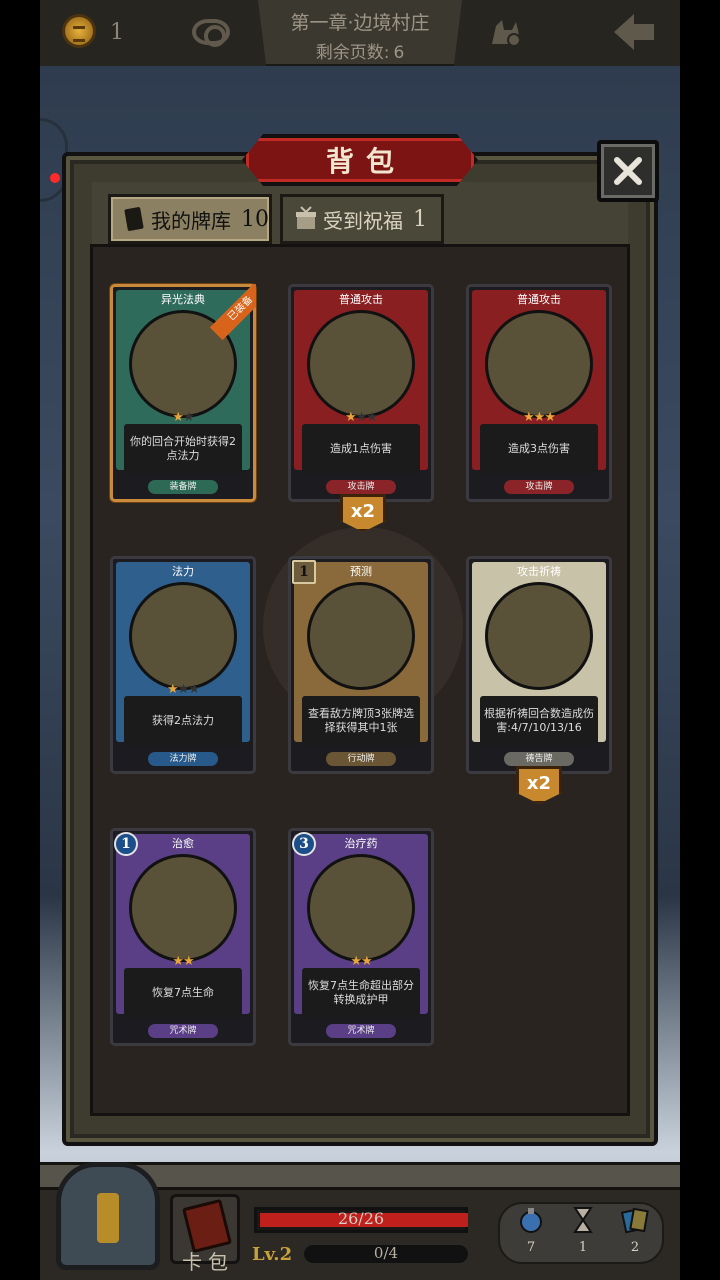 The height and width of the screenshot is (1280, 720). What do you see at coordinates (361, 721) in the screenshot?
I see `card-description: 查看敌方牌顶3张牌选择获得其中1张` at bounding box center [361, 721].